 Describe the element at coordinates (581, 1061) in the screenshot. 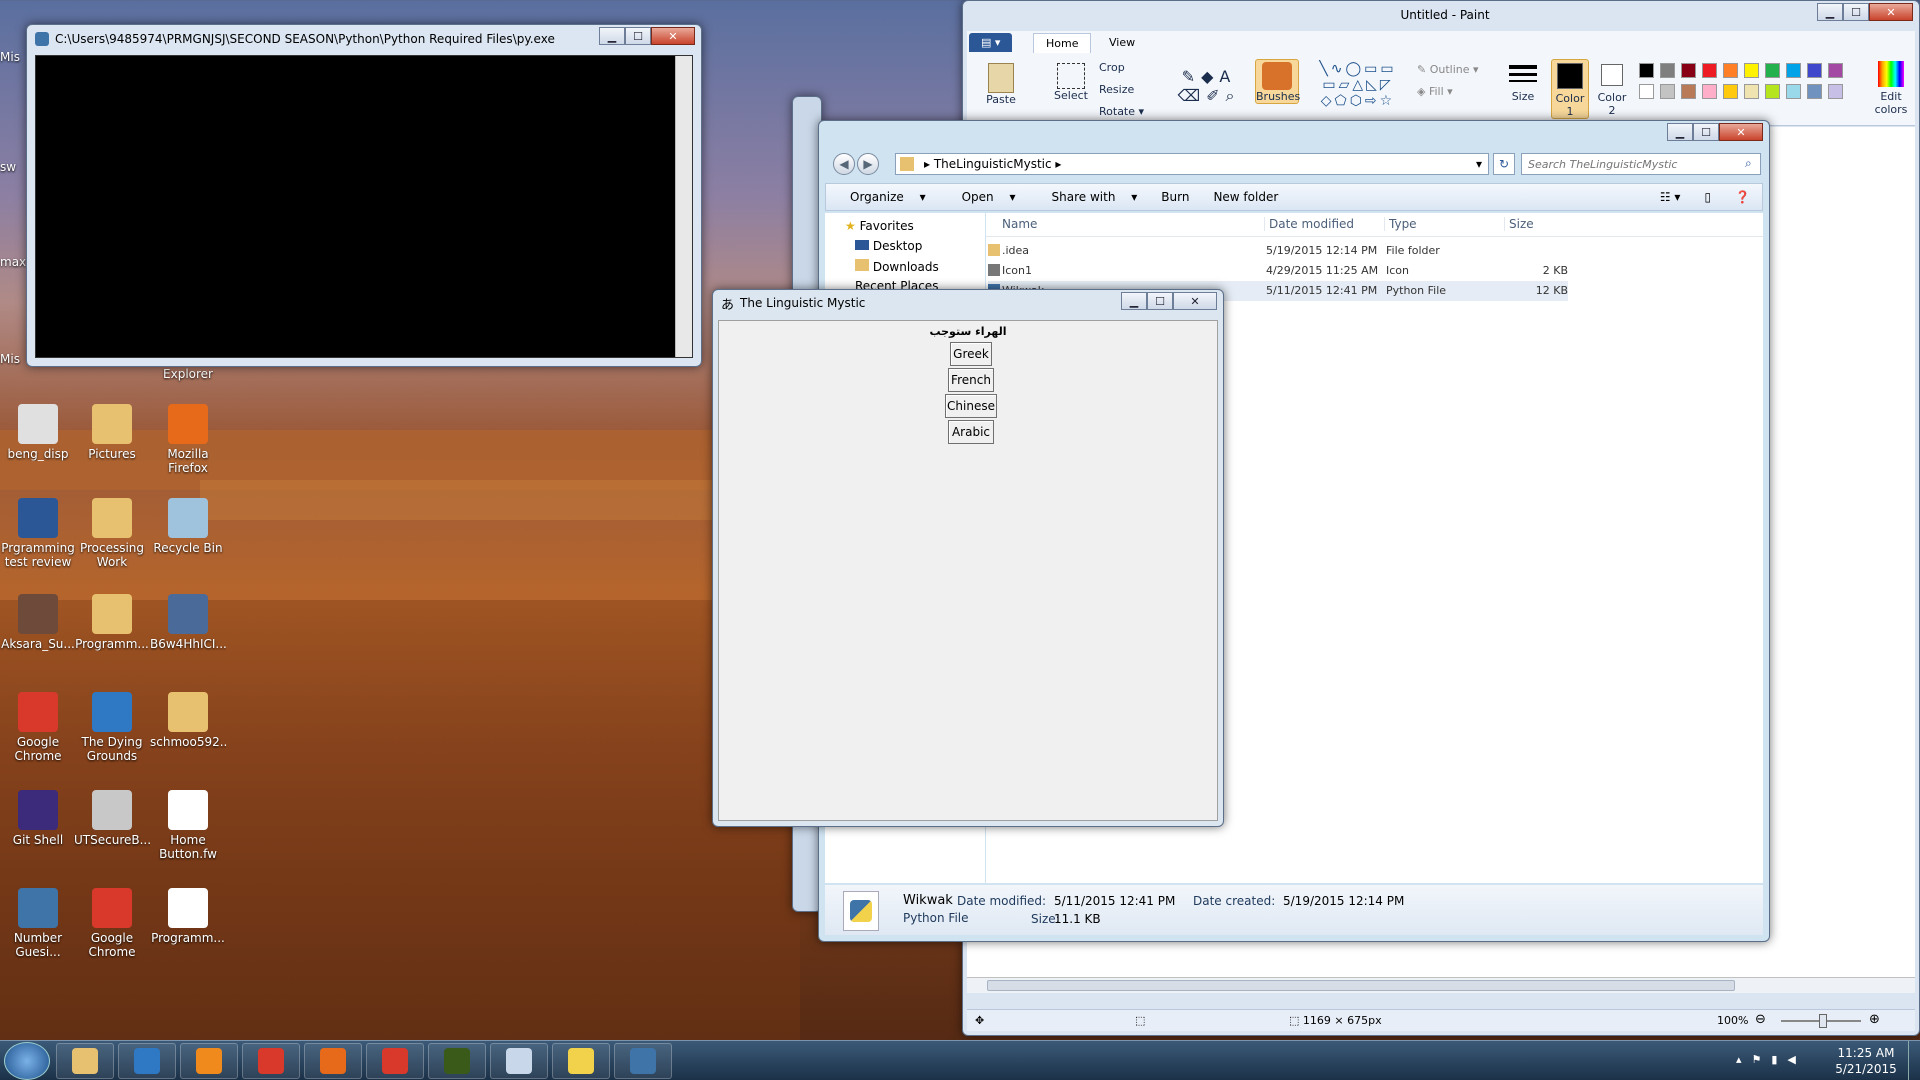

I see `taskbar-python-button` at that location.